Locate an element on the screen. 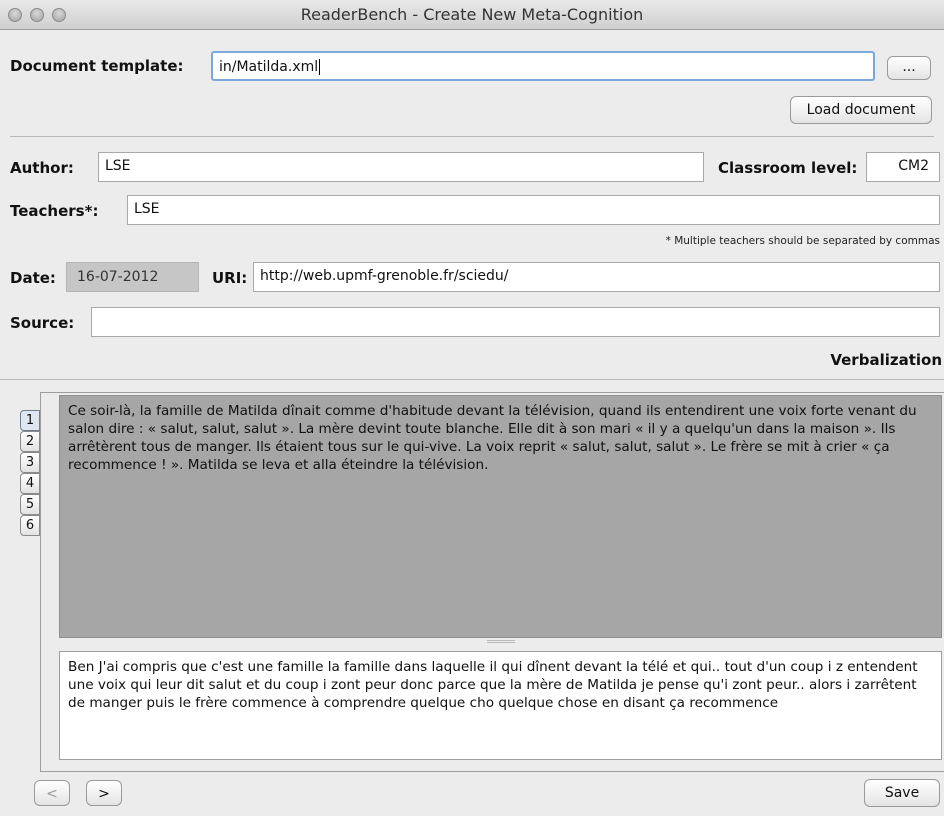 Image resolution: width=944 pixels, height=816 pixels. tab-verbalization-3: 3 is located at coordinates (30, 462).